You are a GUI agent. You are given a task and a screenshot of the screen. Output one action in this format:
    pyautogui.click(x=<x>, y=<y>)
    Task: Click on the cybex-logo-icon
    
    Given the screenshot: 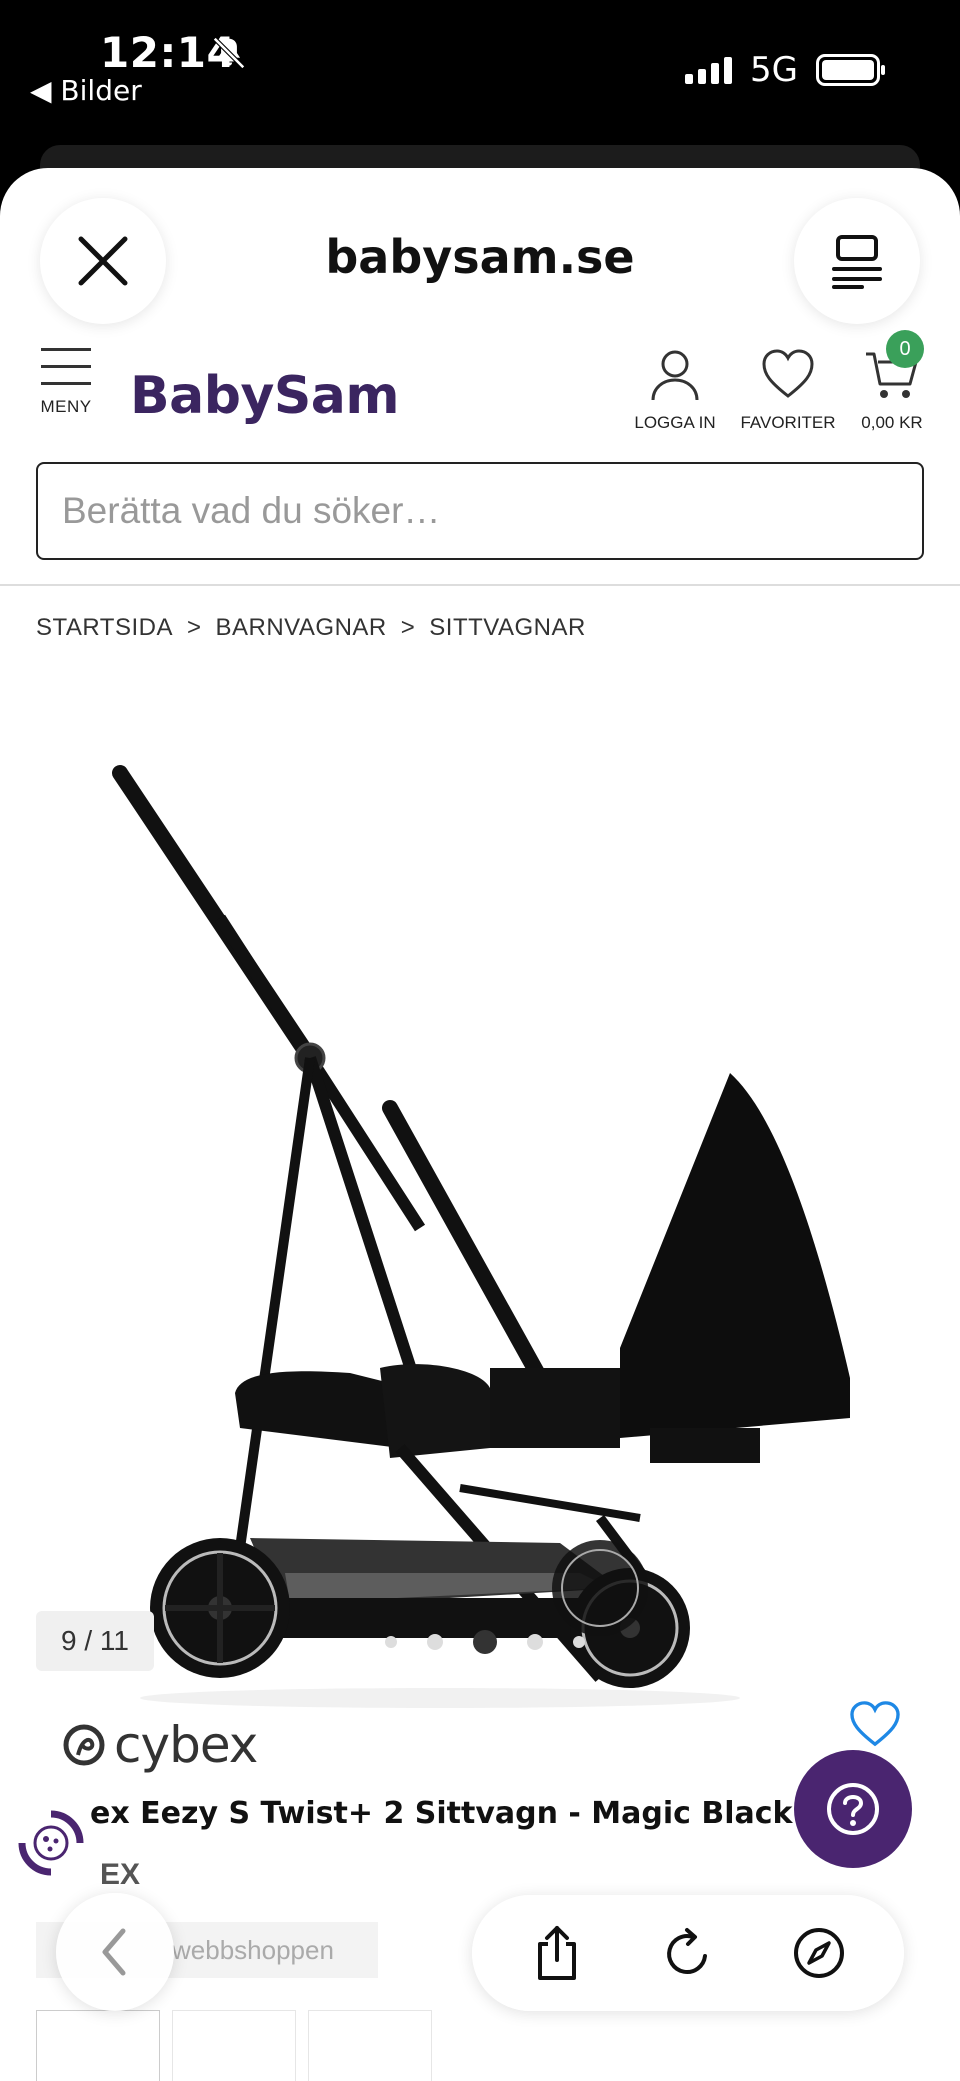 What is the action you would take?
    pyautogui.click(x=84, y=1745)
    